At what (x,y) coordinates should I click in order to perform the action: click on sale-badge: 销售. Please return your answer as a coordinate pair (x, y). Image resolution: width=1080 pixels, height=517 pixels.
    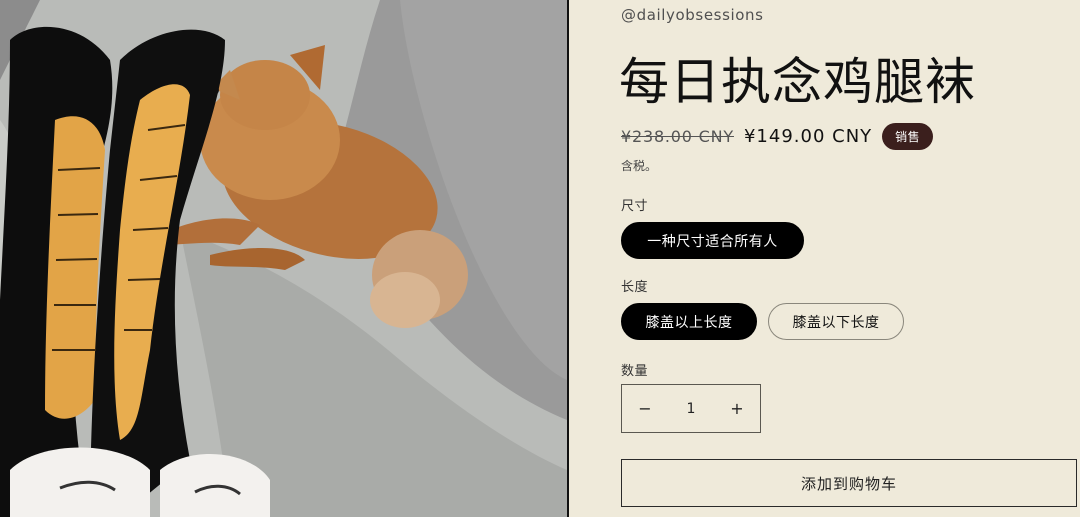
    Looking at the image, I should click on (908, 136).